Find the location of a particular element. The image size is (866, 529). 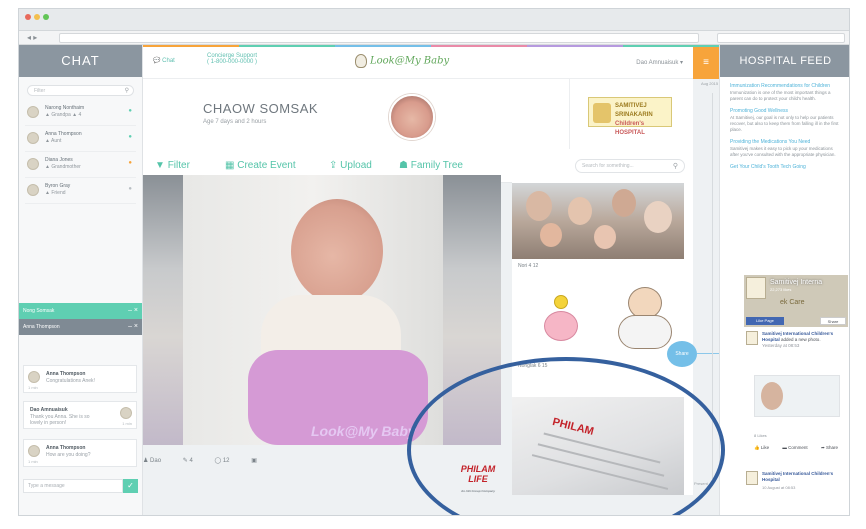

back-forward-icon: ◂ ▸ is located at coordinates (32, 38).